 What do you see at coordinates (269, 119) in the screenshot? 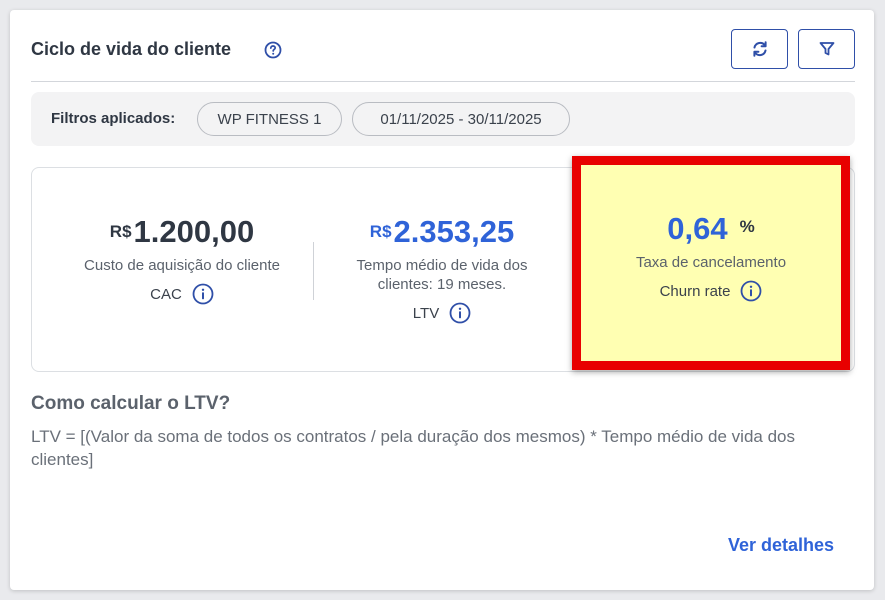
I see `filter-chip-unit: WP FITNESS 1` at bounding box center [269, 119].